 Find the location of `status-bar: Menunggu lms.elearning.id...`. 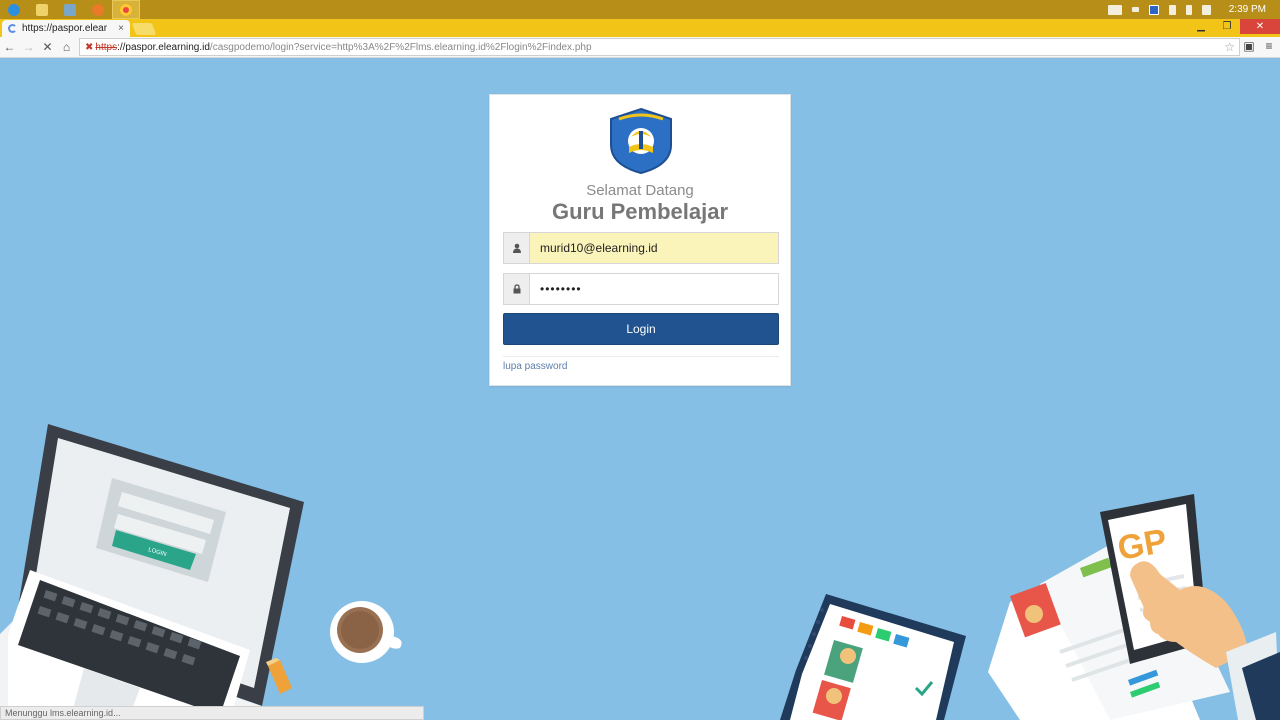

status-bar: Menunggu lms.elearning.id... is located at coordinates (212, 713).